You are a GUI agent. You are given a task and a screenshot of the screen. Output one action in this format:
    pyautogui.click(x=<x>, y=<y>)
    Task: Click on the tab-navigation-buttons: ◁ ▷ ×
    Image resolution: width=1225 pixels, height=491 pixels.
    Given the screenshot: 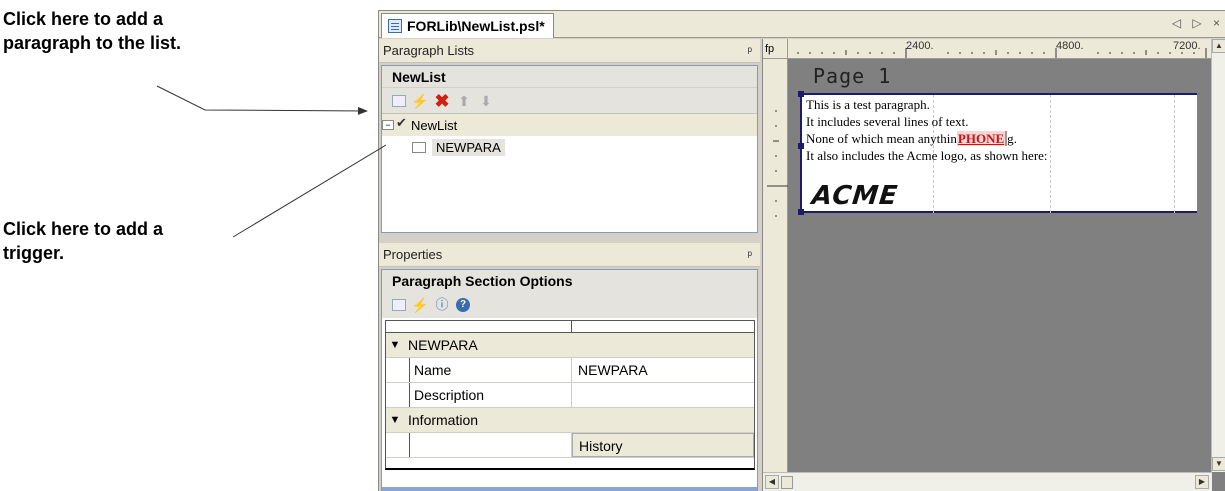 What is the action you would take?
    pyautogui.click(x=1198, y=23)
    